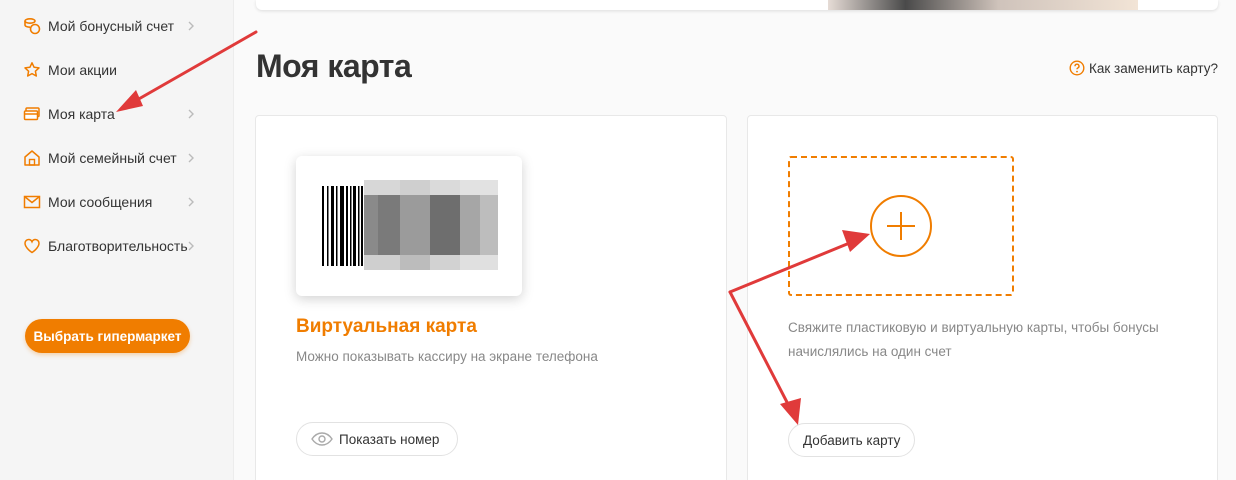  What do you see at coordinates (107, 336) in the screenshot?
I see `choose-hypermarket-button: Выбрать гипермаркет` at bounding box center [107, 336].